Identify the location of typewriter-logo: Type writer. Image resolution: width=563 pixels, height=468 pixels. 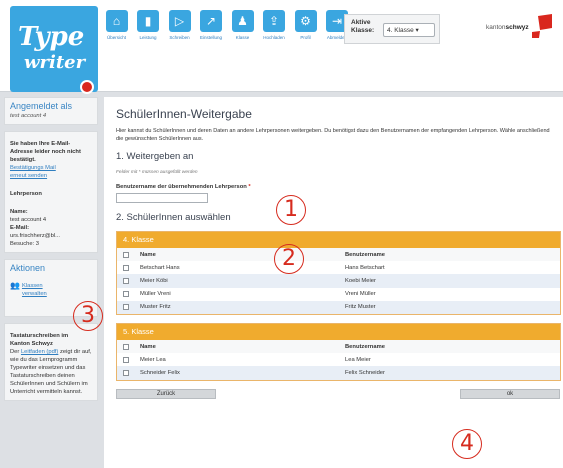
(54, 50).